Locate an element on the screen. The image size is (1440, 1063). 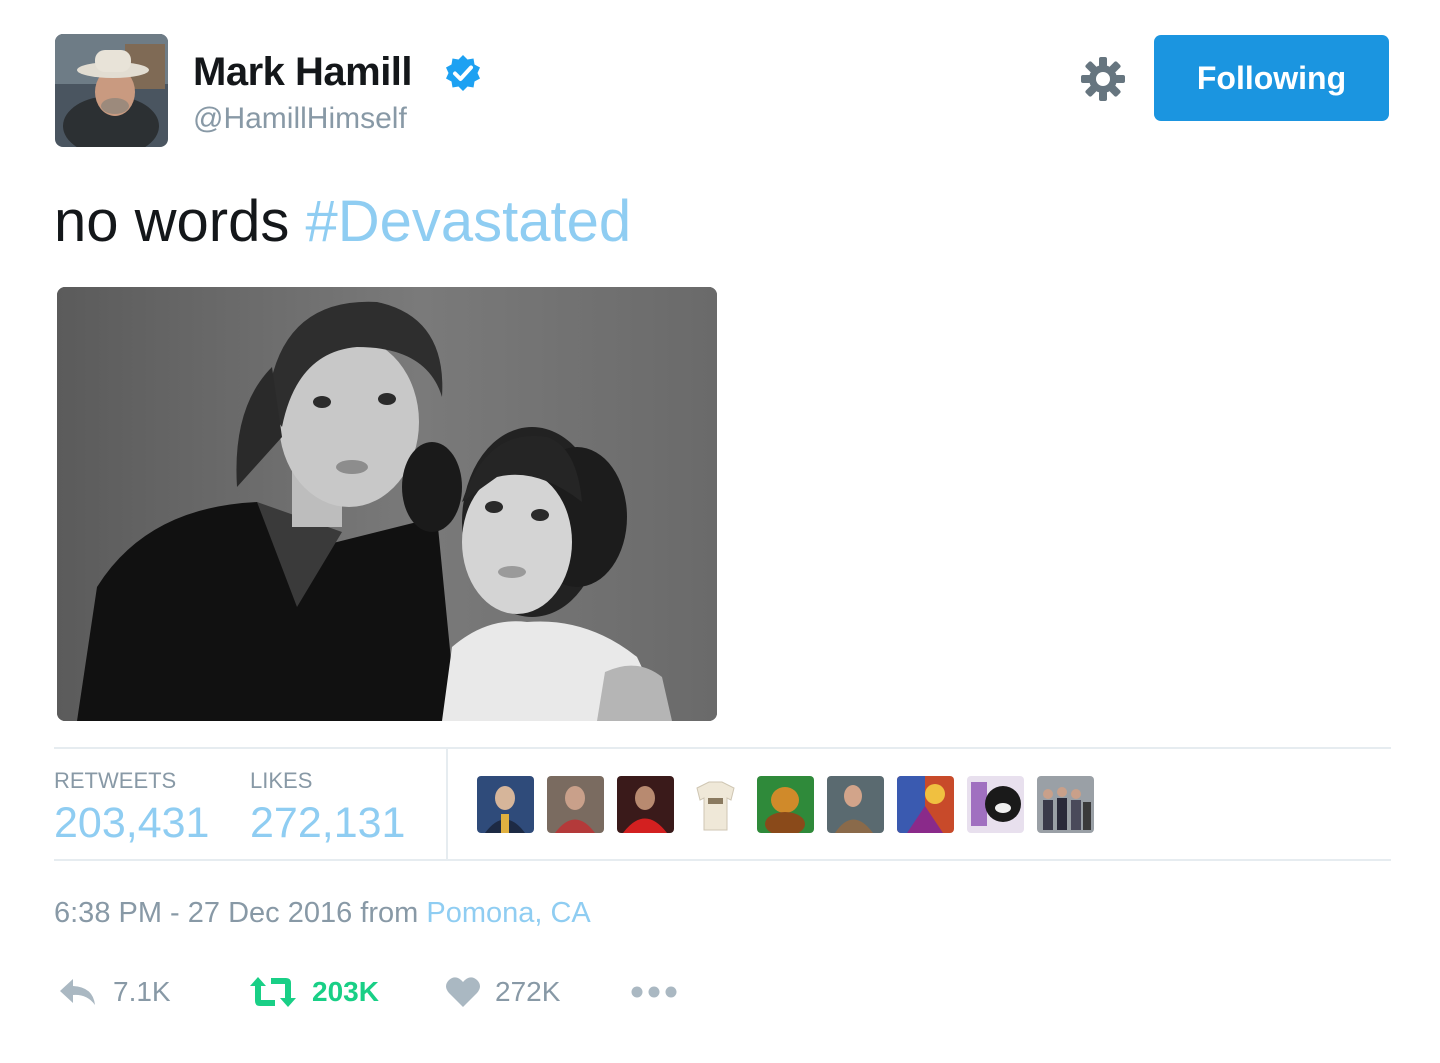
stats-vertical-divider is located at coordinates (447, 804).